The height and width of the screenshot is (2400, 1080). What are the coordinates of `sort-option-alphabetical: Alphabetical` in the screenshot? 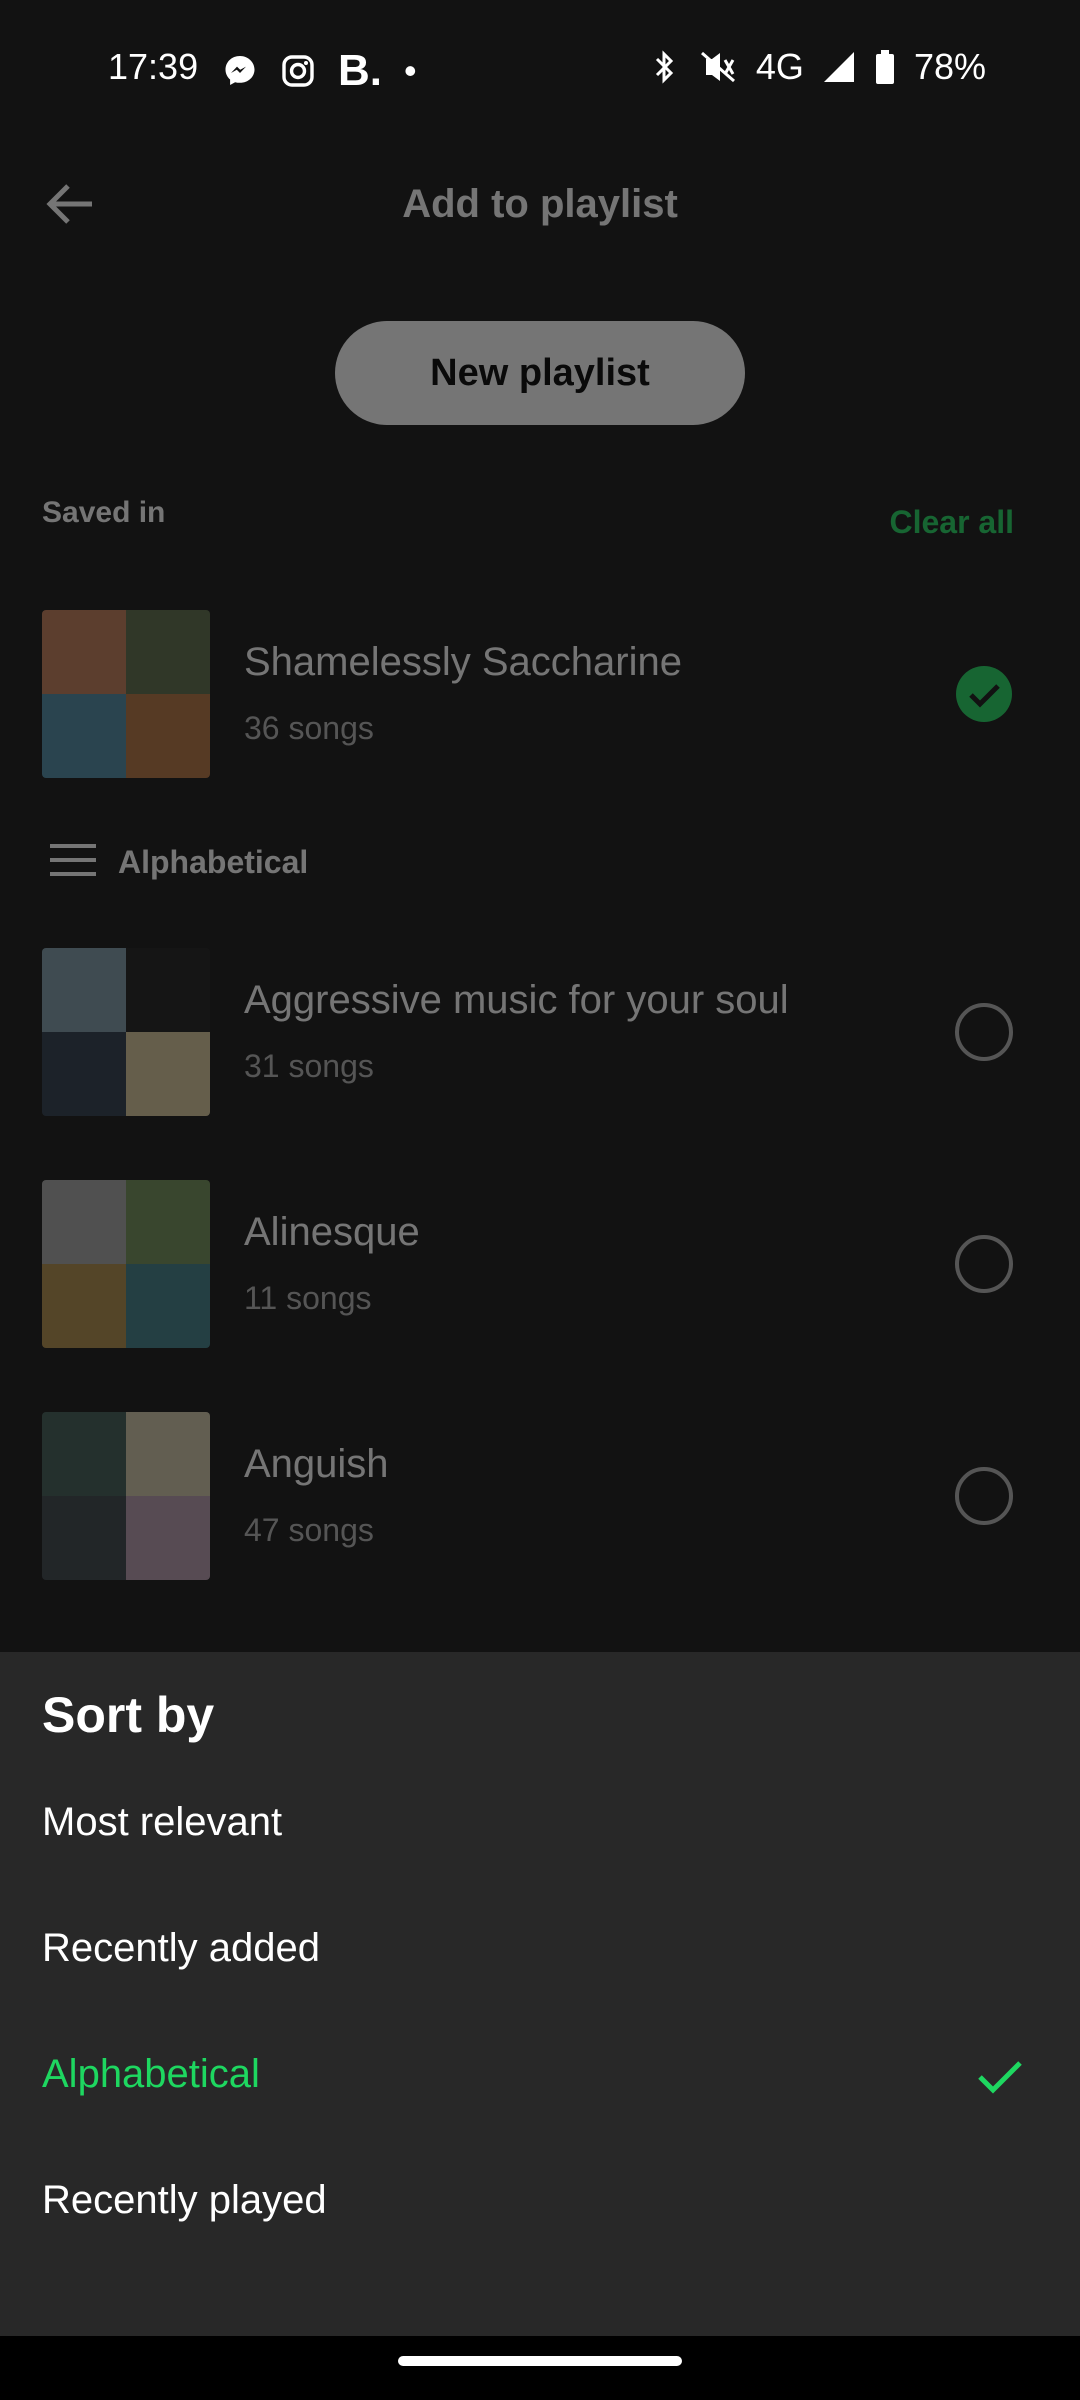 It's located at (540, 2077).